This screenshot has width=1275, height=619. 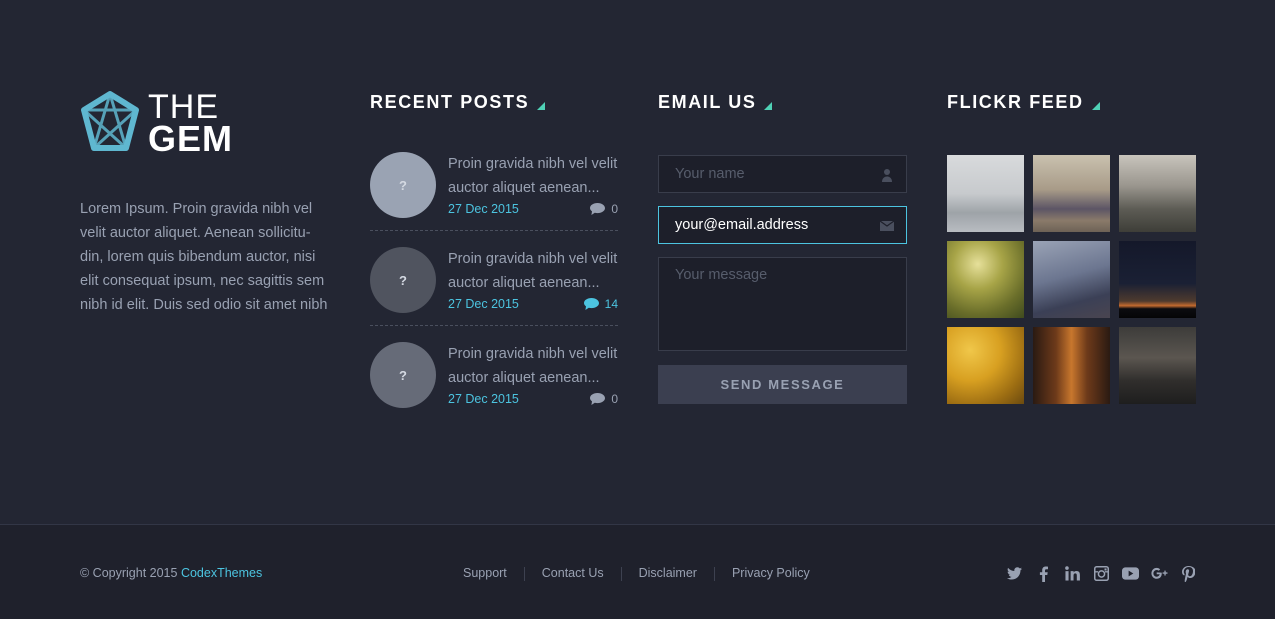 I want to click on recent-posts-title: RECENT POSTS, so click(x=450, y=102).